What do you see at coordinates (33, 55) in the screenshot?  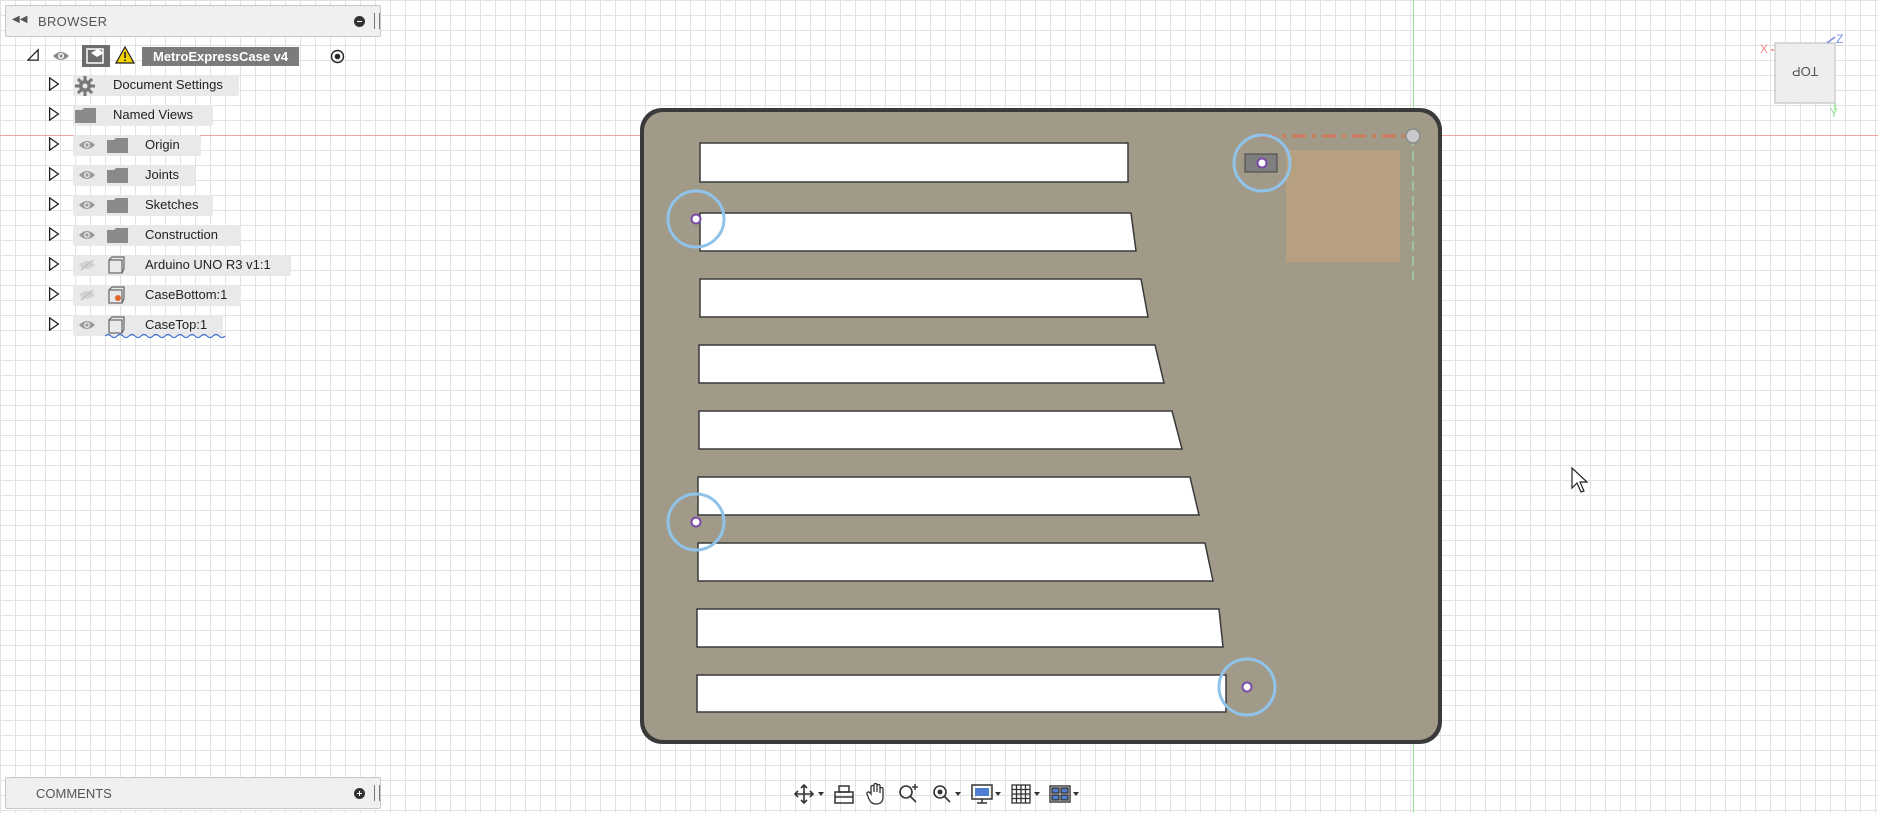 I see `collapse-triangle-icon` at bounding box center [33, 55].